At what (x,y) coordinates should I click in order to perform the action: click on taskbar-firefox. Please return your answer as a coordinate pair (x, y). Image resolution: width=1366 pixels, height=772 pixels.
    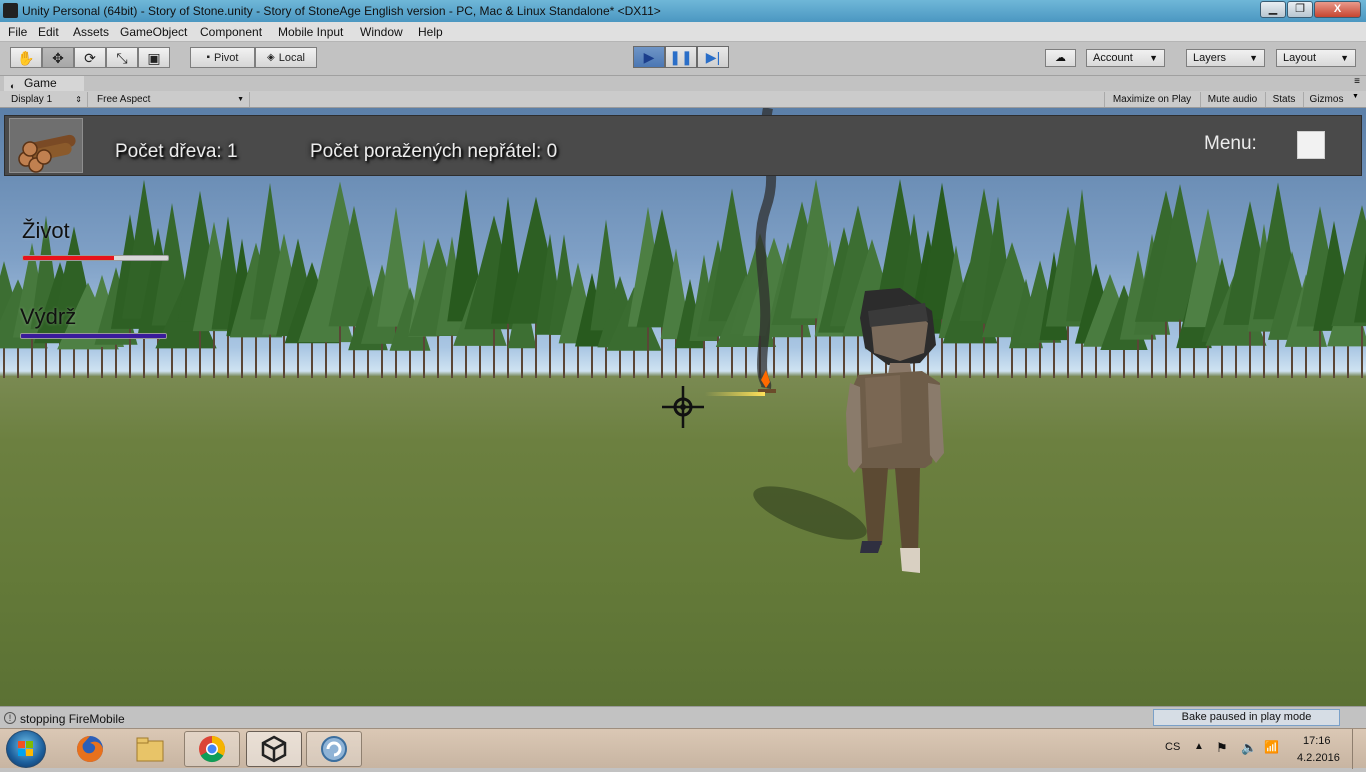
    Looking at the image, I should click on (90, 749).